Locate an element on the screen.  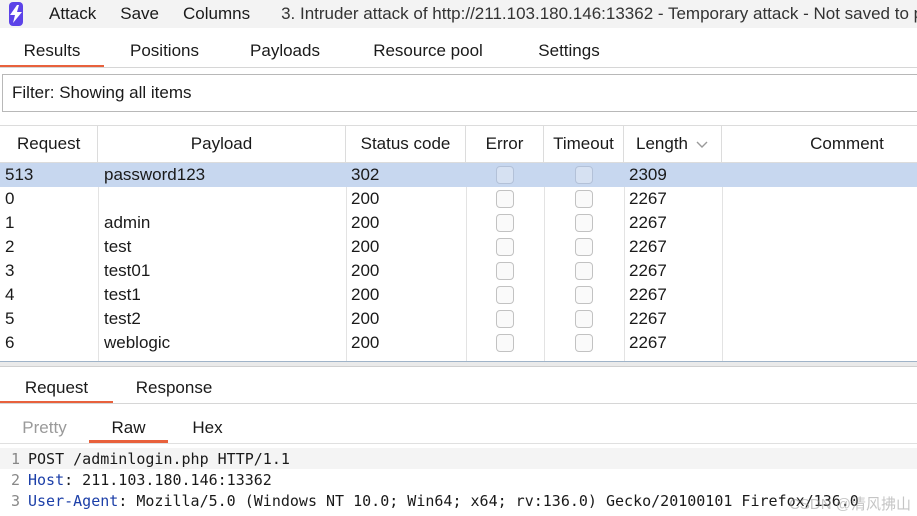
tab-pretty: Pretty is located at coordinates (44, 427).